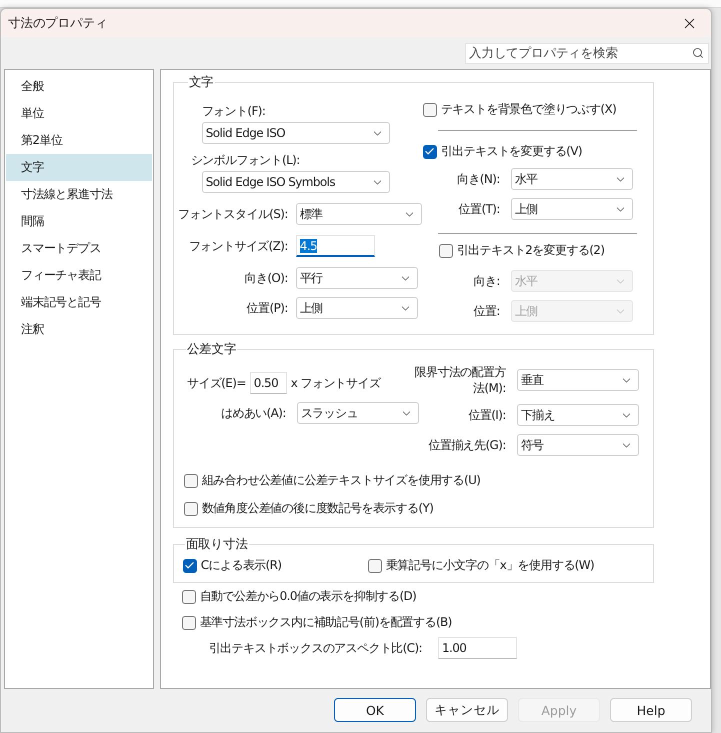  Describe the element at coordinates (528, 109) in the screenshot. I see `checkbox-label: テキストを背景色で塗りつぶす(X)` at that location.